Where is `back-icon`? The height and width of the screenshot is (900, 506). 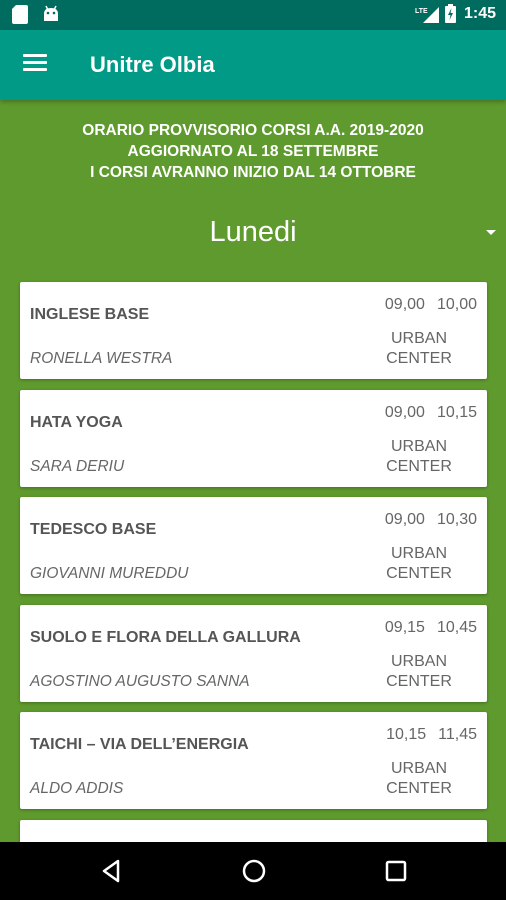 back-icon is located at coordinates (112, 871).